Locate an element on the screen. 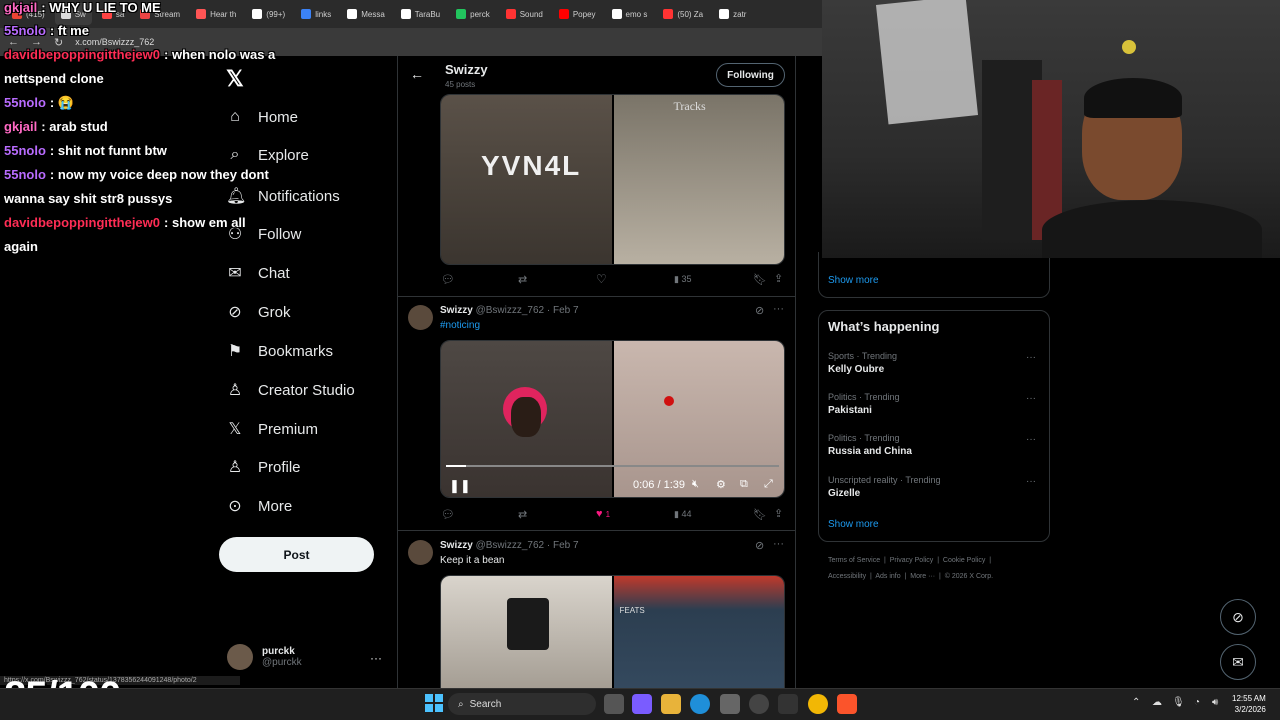  nav-item-profile: ♙ Profile is located at coordinates (263, 467).